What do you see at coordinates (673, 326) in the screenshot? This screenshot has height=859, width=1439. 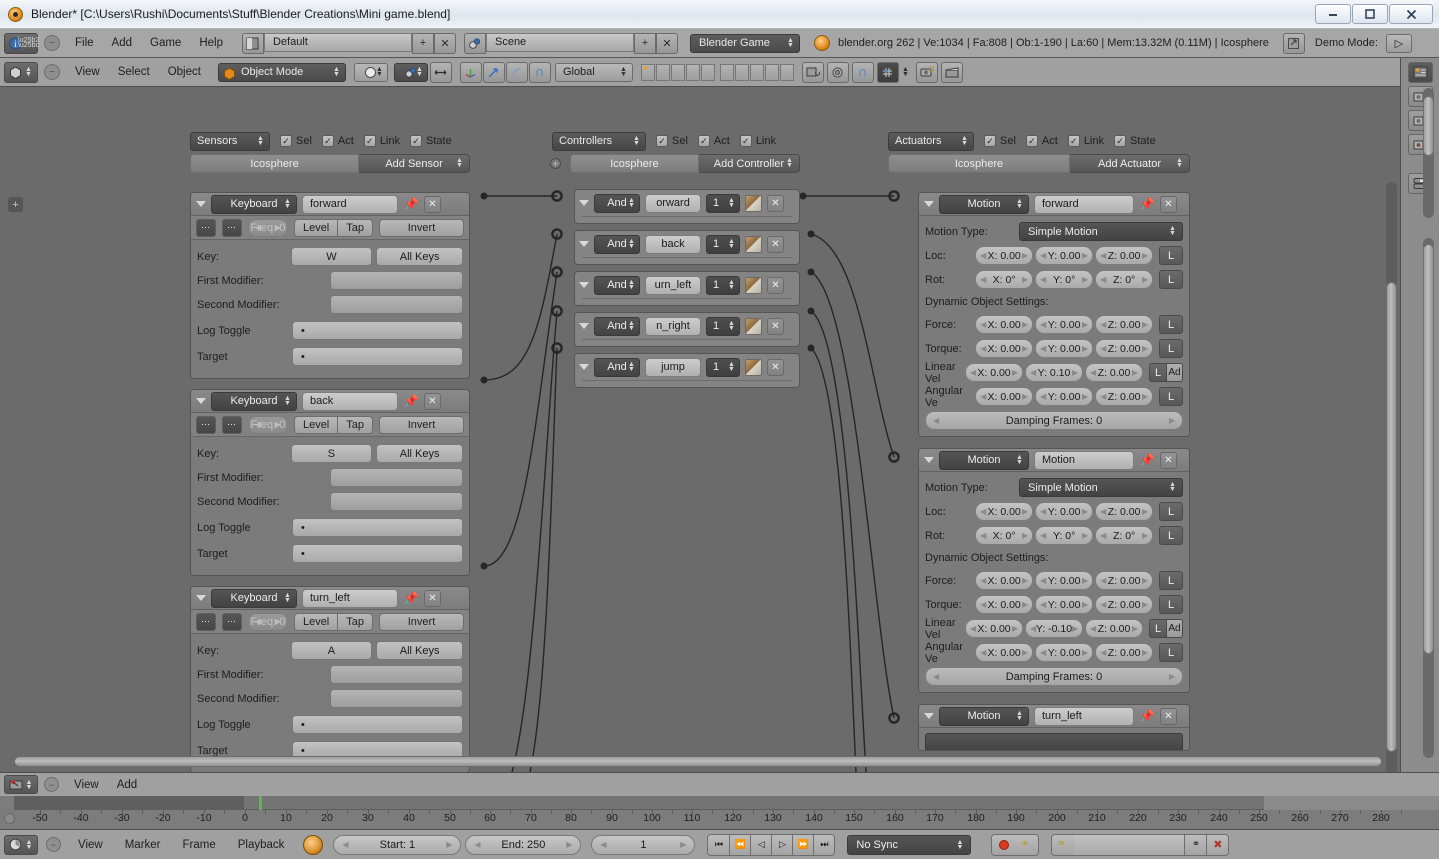 I see `controller-name-field: n_right` at bounding box center [673, 326].